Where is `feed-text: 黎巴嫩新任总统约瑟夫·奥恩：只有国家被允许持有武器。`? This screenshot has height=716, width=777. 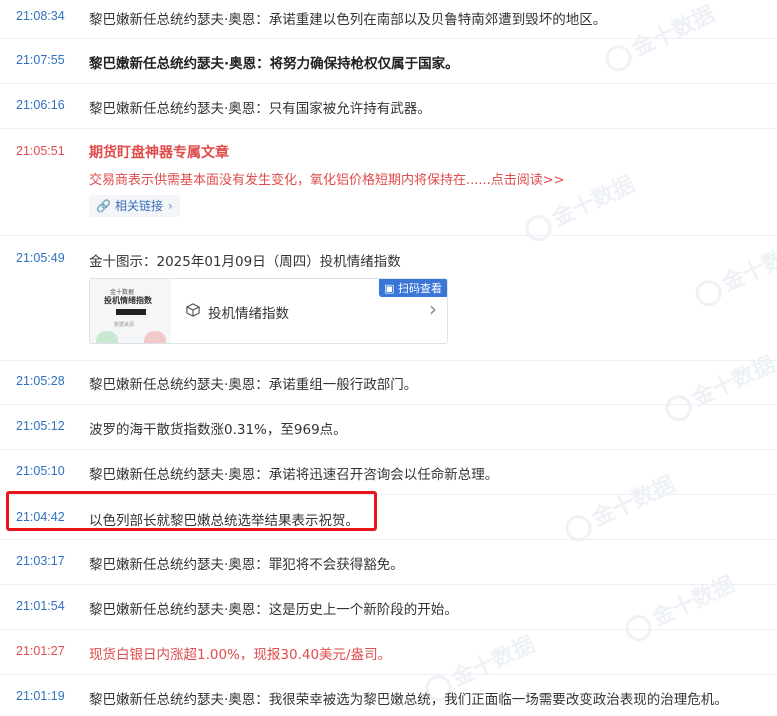
feed-text: 黎巴嫩新任总统约瑟夫·奥恩：只有国家被允许持有武器。 is located at coordinates (260, 109).